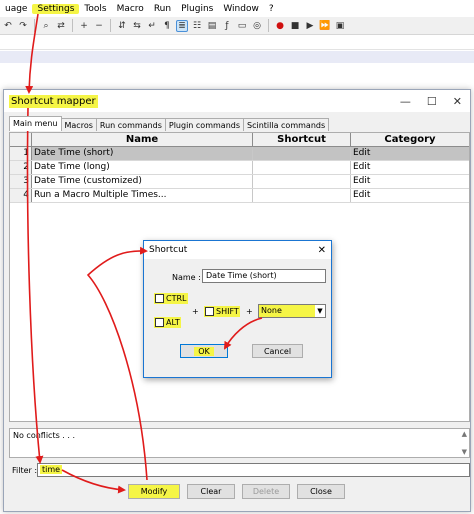 The height and width of the screenshot is (514, 474). What do you see at coordinates (168, 250) in the screenshot?
I see `shortcut-dialog-title: Shortcut` at bounding box center [168, 250].